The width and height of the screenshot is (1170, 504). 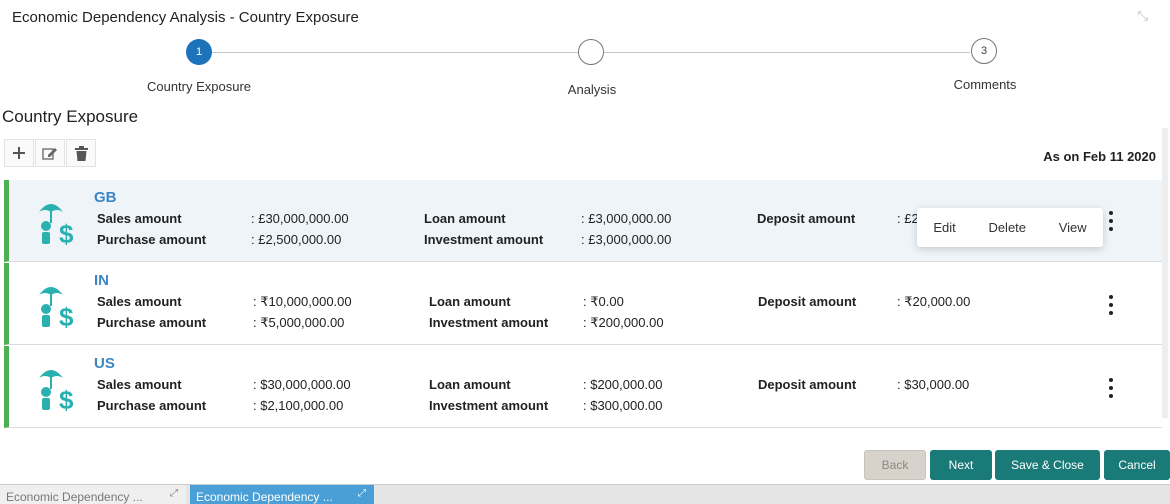 What do you see at coordinates (1047, 465) in the screenshot?
I see `save-close-button: Save & Close` at bounding box center [1047, 465].